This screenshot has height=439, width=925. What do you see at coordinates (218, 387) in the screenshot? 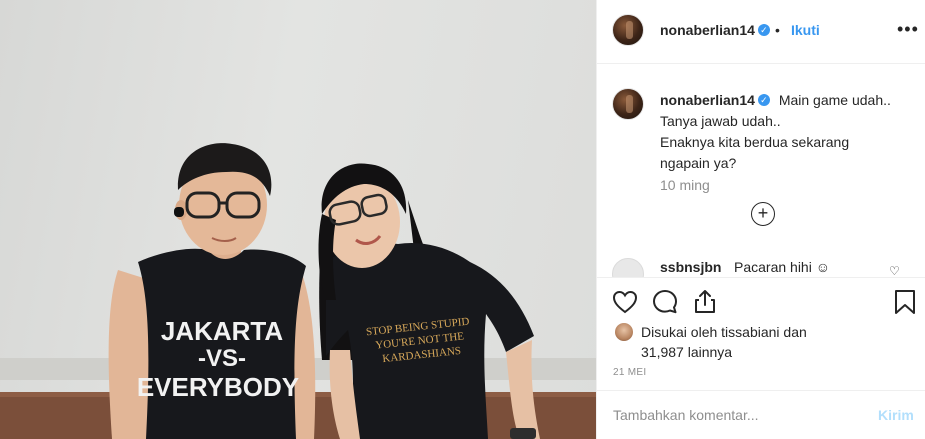
I see `left-shirt-line-3: EVERYBODY` at bounding box center [218, 387].